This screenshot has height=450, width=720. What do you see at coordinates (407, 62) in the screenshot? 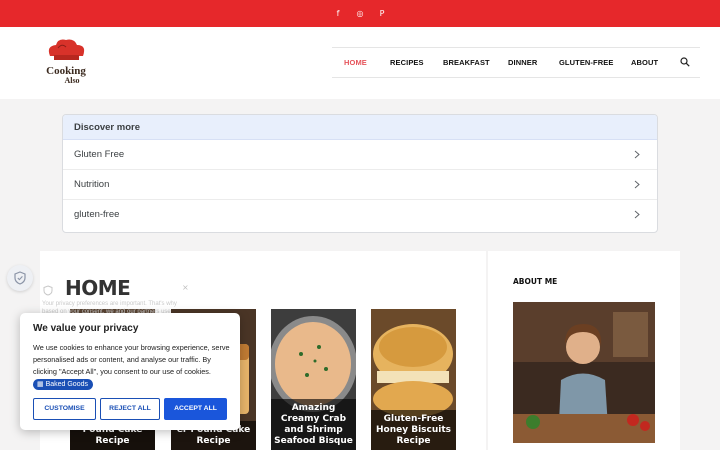
I see `nav-item-recipes: RECIPES` at bounding box center [407, 62].